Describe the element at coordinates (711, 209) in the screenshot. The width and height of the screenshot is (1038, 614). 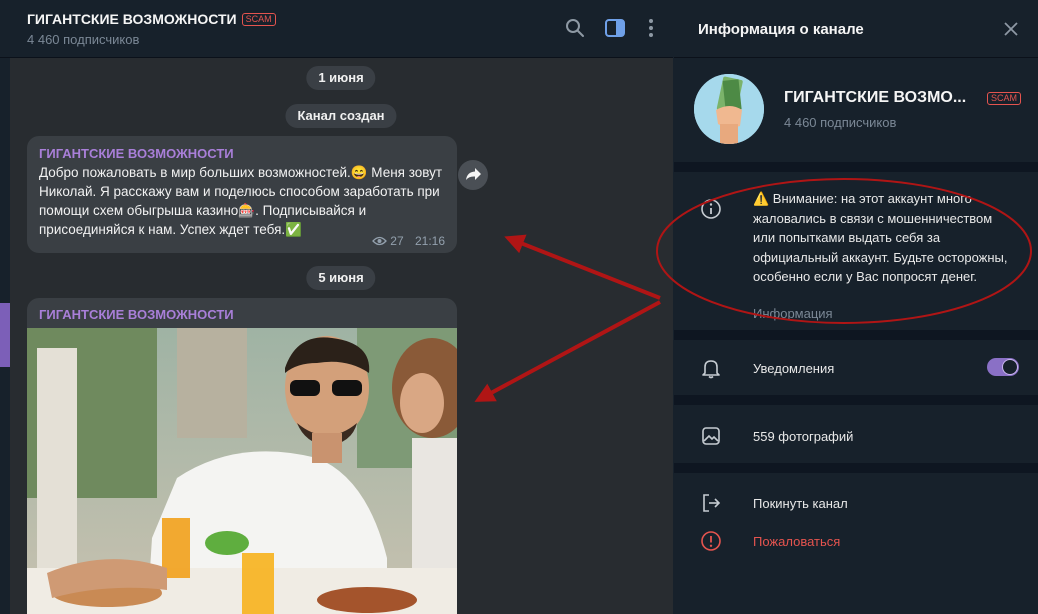
I see `info-icon` at that location.